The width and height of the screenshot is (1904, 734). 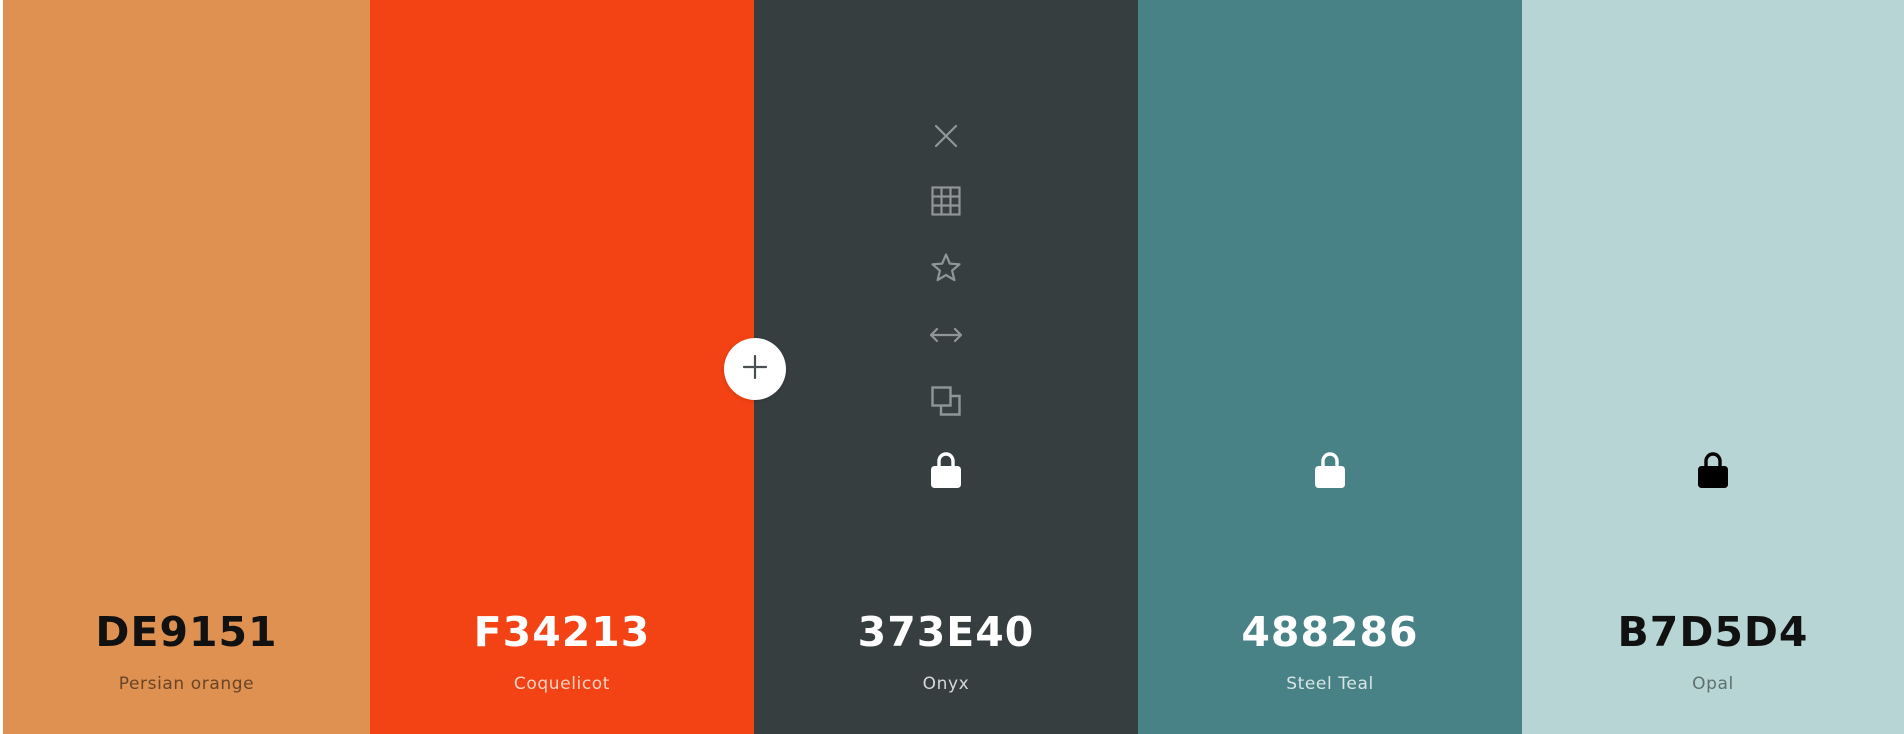 I want to click on close-icon, so click(x=946, y=136).